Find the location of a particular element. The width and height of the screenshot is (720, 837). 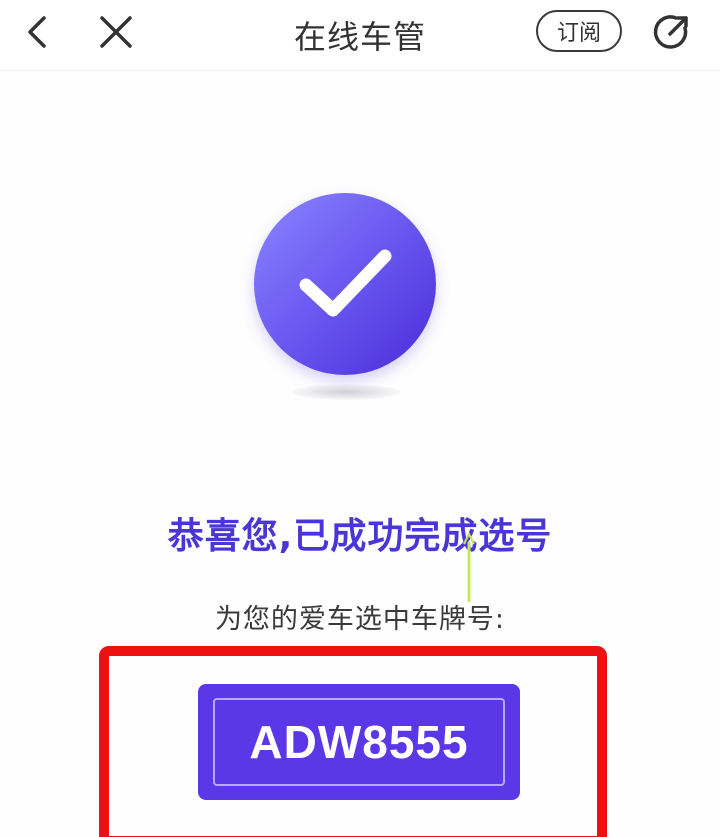

cursor-icon is located at coordinates (469, 566).